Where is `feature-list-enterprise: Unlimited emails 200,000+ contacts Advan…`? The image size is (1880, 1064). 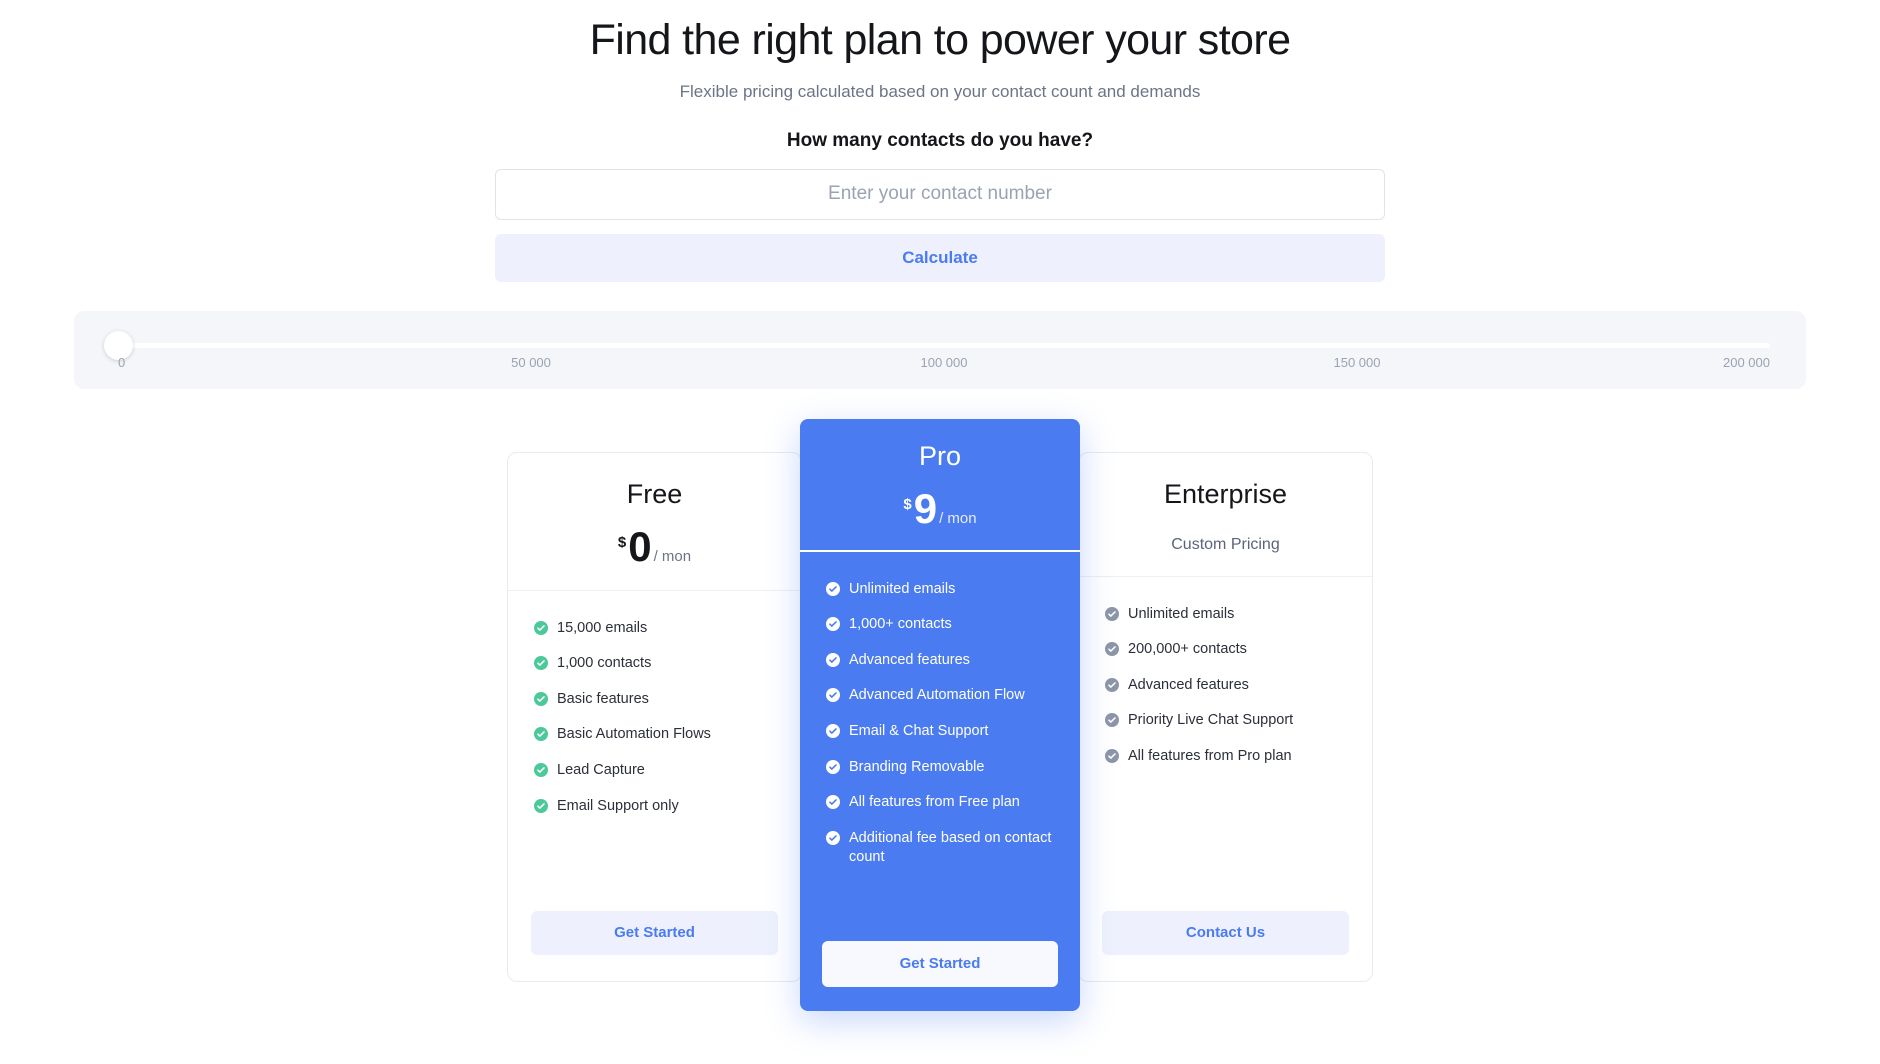 feature-list-enterprise: Unlimited emails 200,000+ contacts Advan… is located at coordinates (1225, 739).